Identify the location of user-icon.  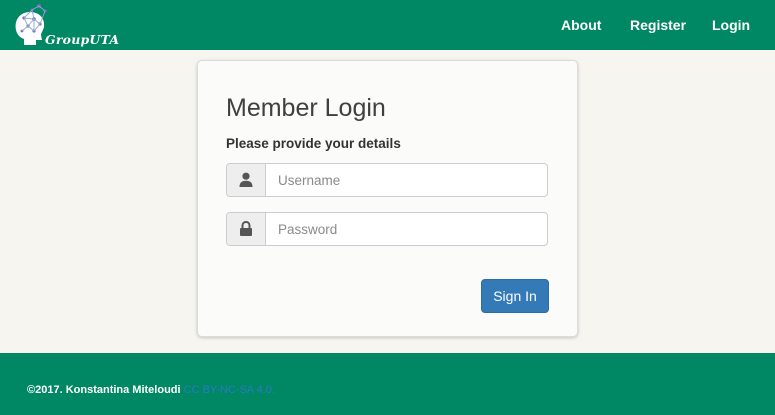
(246, 179).